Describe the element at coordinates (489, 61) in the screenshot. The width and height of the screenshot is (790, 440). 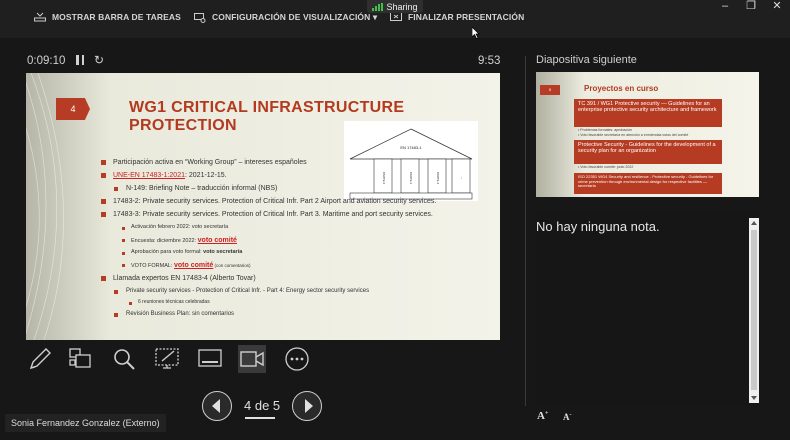
I see `current-time: 9:53` at that location.